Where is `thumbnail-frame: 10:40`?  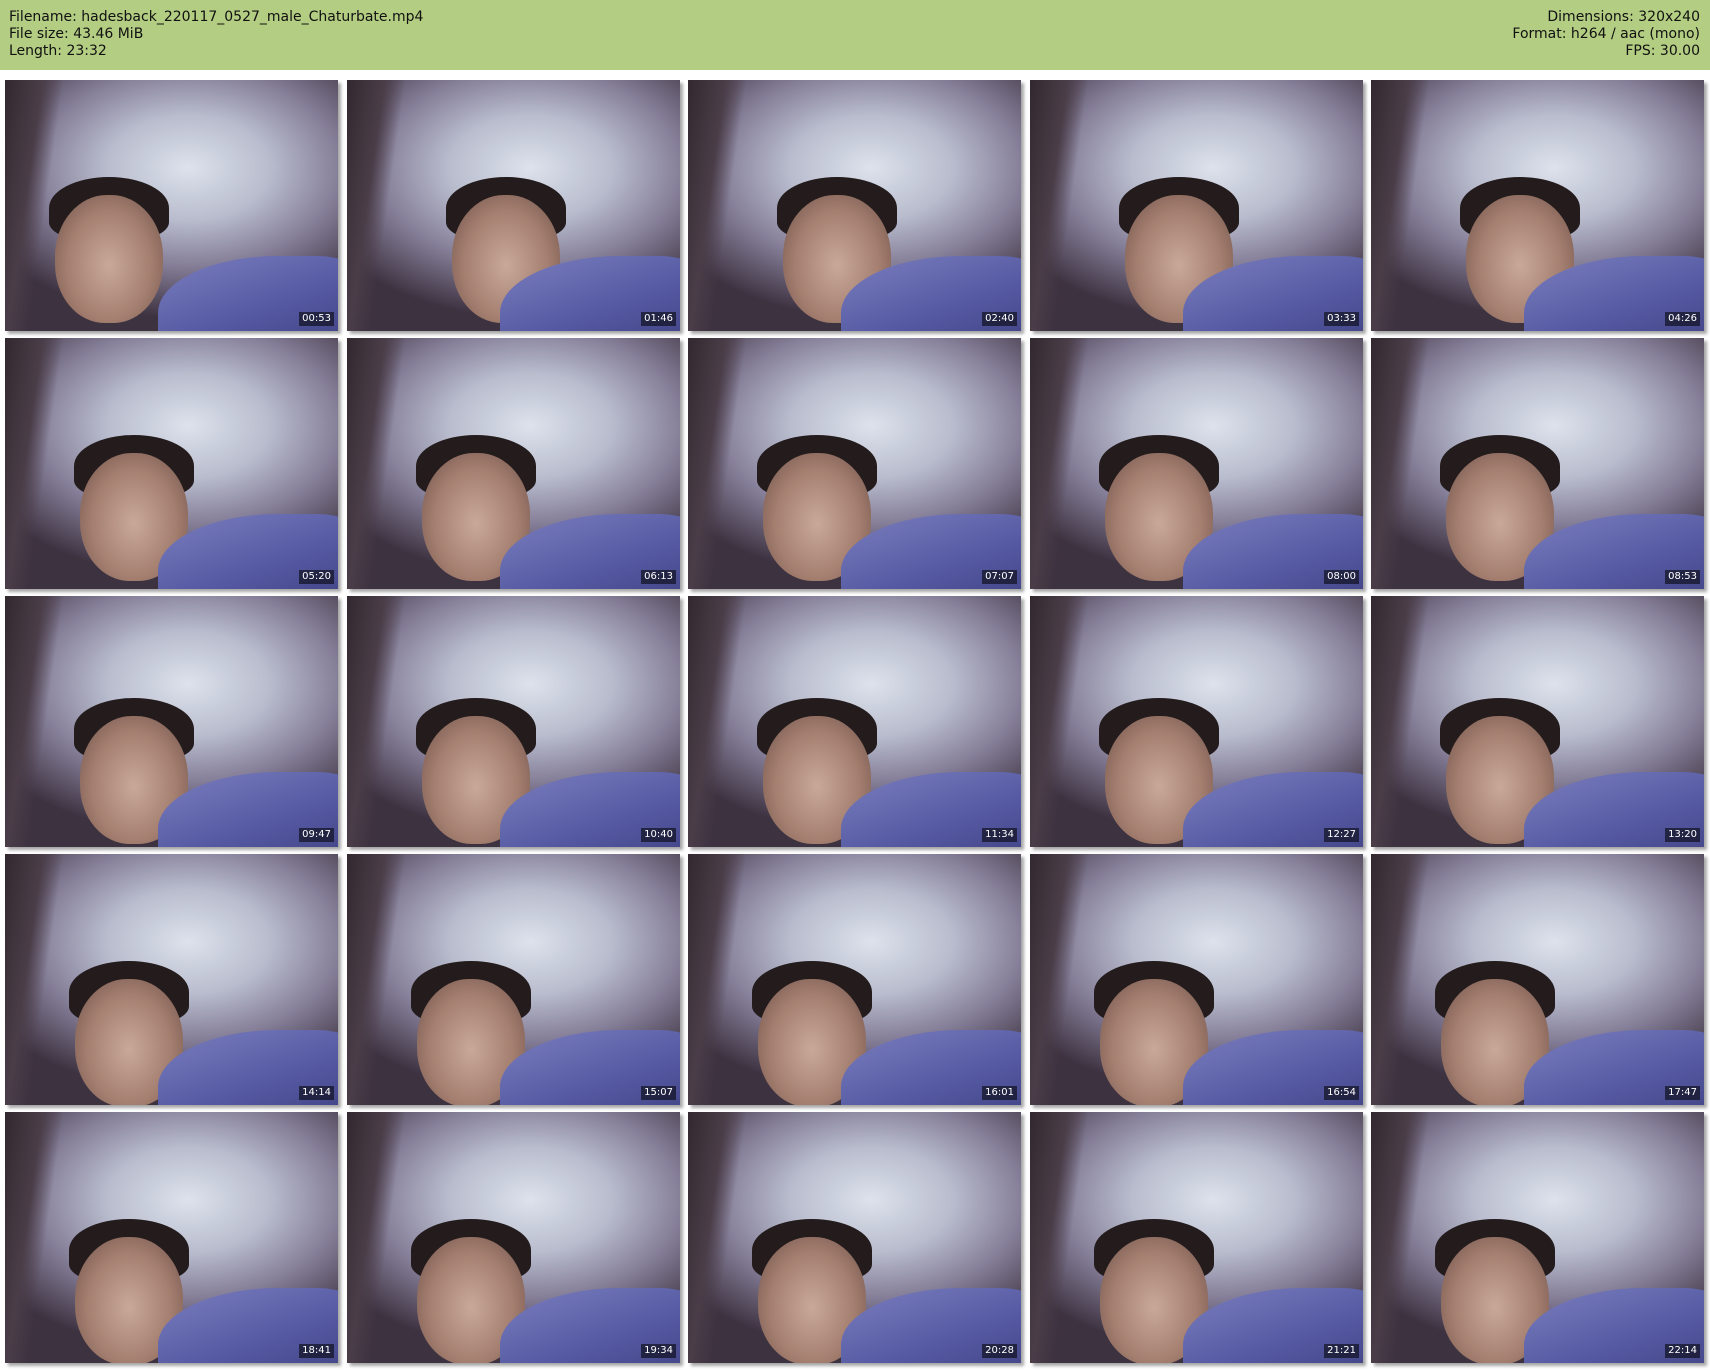
thumbnail-frame: 10:40 is located at coordinates (513, 721).